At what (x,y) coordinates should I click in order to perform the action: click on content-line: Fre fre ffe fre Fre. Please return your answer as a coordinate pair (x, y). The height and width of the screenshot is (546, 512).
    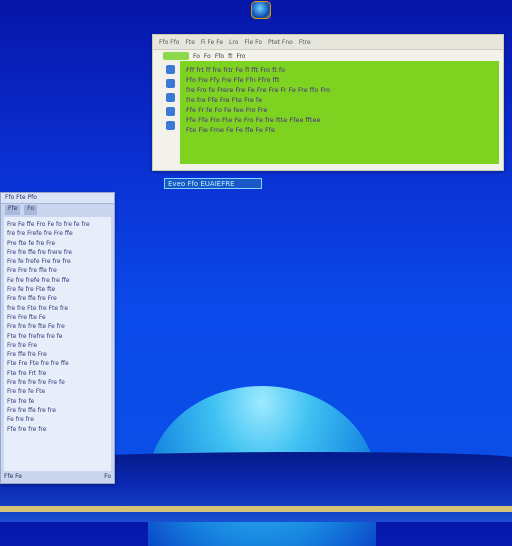
    Looking at the image, I should click on (32, 299).